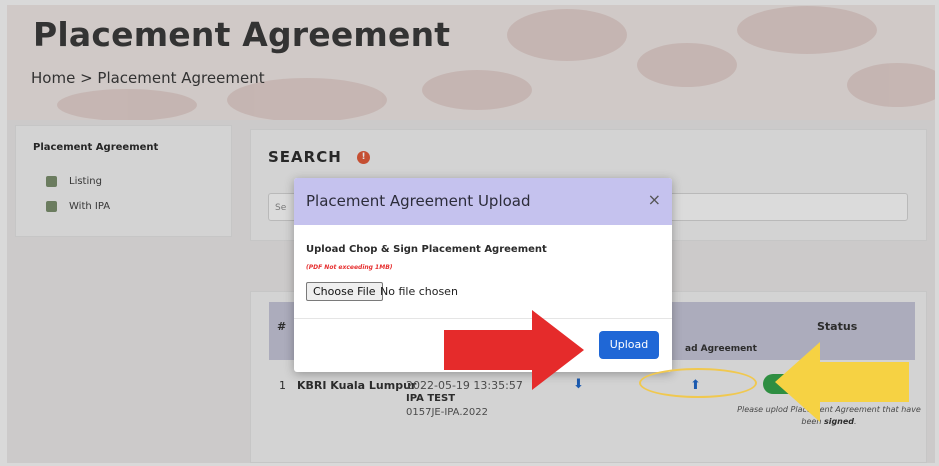  I want to click on modal-header: Placement Agreement Upload ×, so click(483, 201).